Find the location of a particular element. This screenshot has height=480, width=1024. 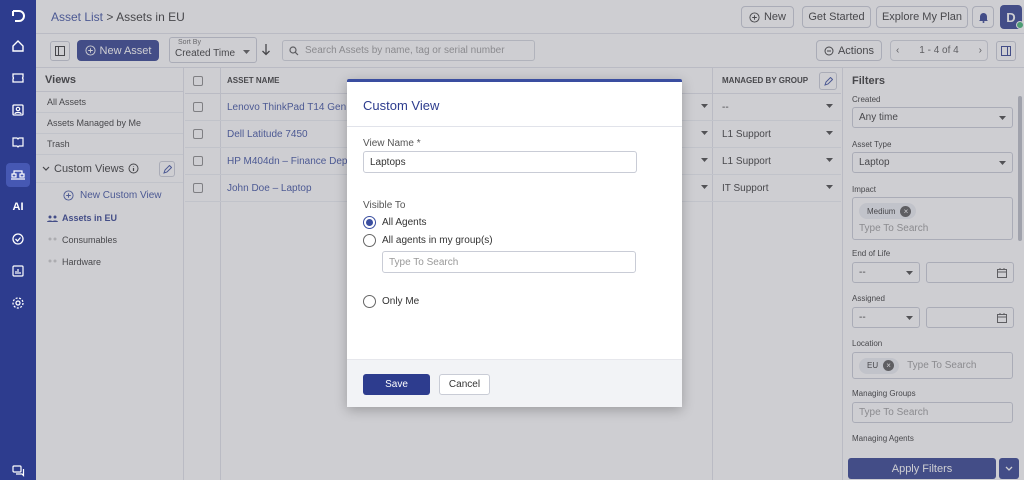

radio-label: All agents in my group(s) is located at coordinates (437, 240).